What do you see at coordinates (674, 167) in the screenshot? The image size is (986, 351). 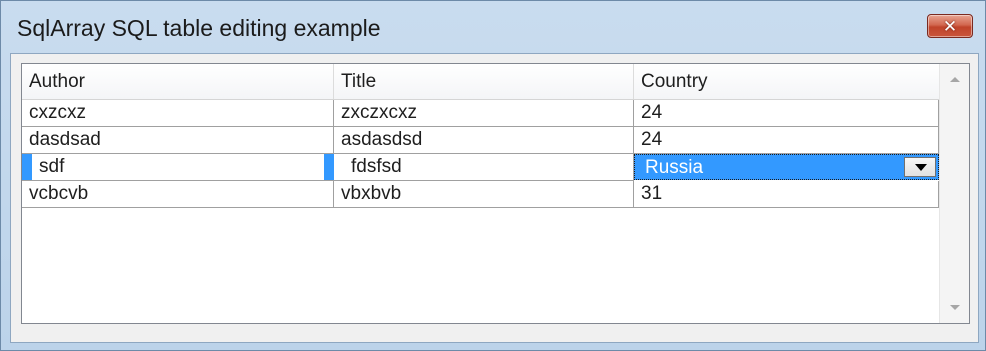 I see `country-dropdown-value: Russia` at bounding box center [674, 167].